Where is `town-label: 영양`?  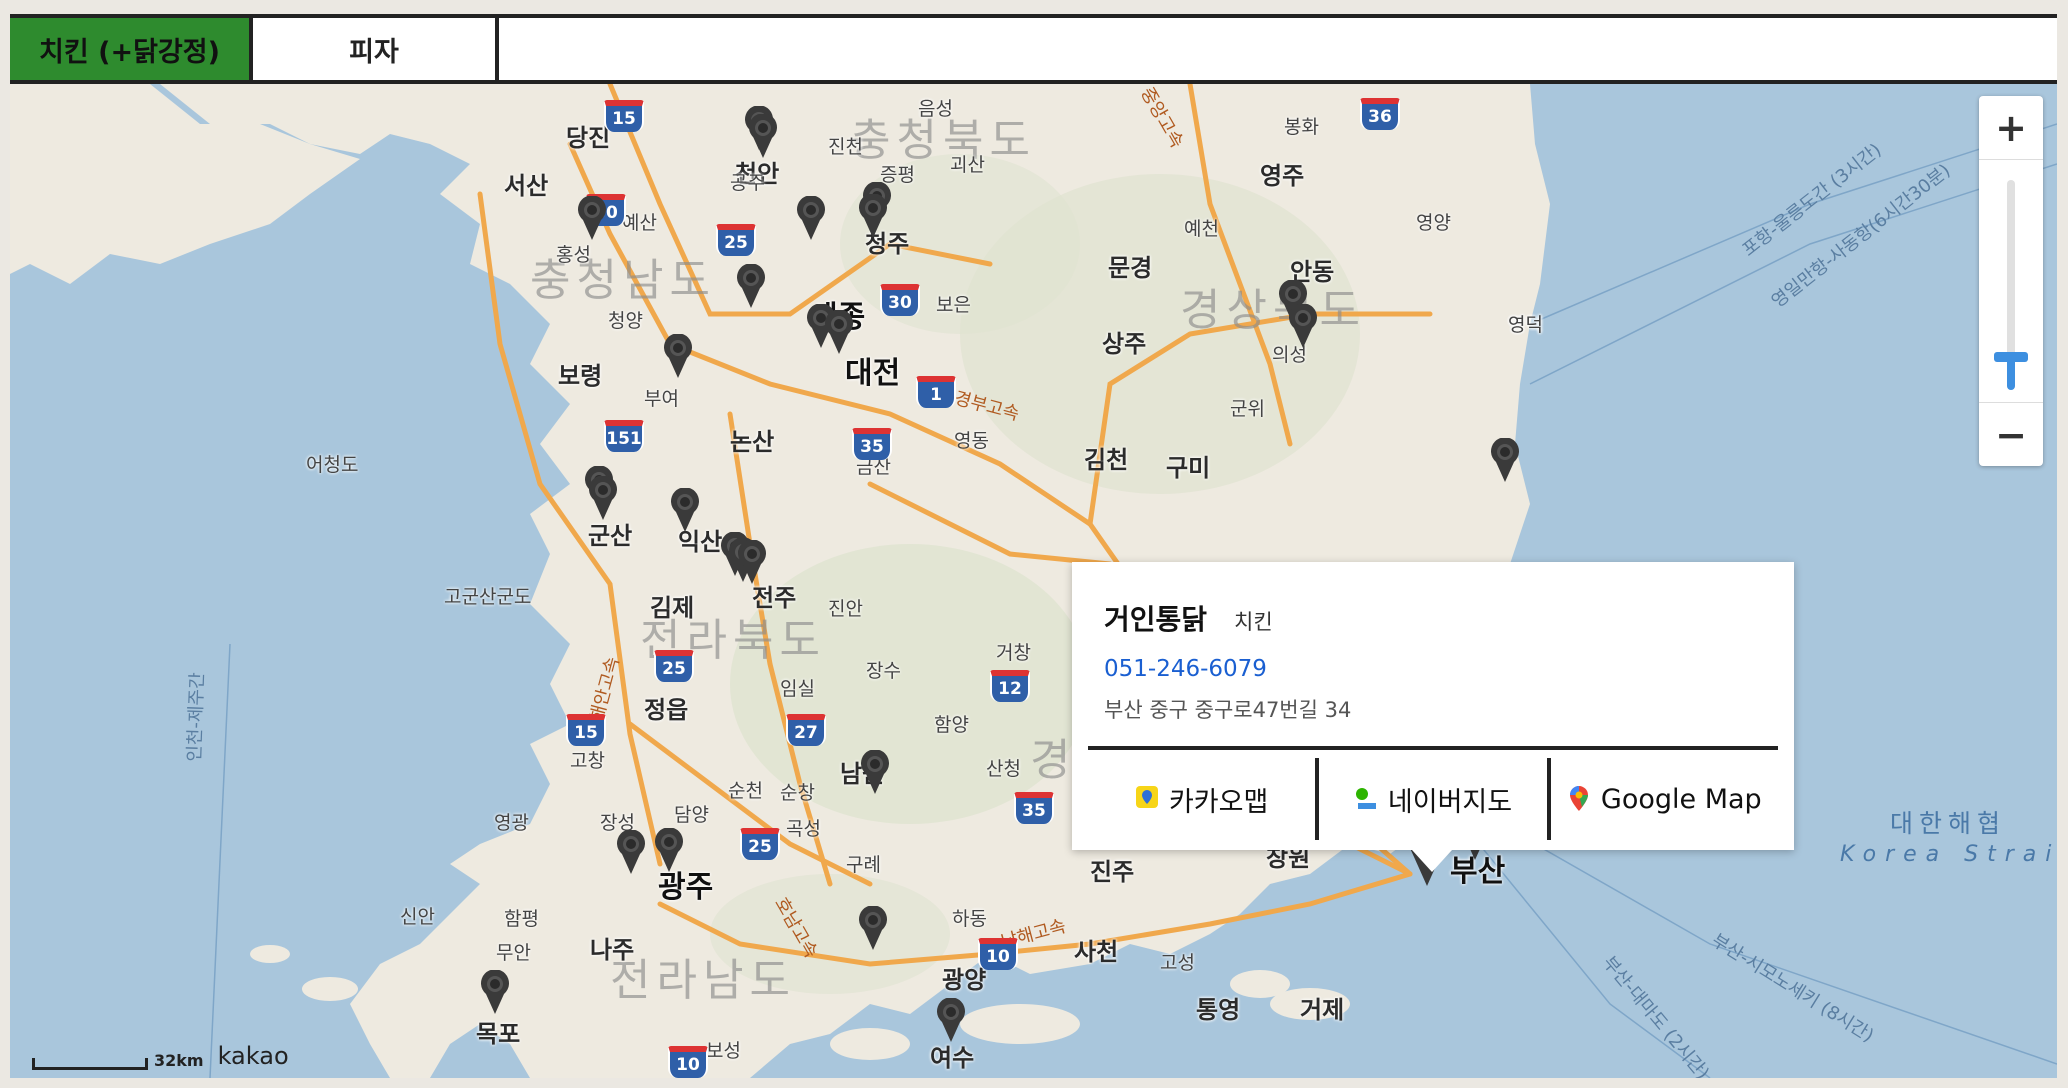 town-label: 영양 is located at coordinates (1433, 223).